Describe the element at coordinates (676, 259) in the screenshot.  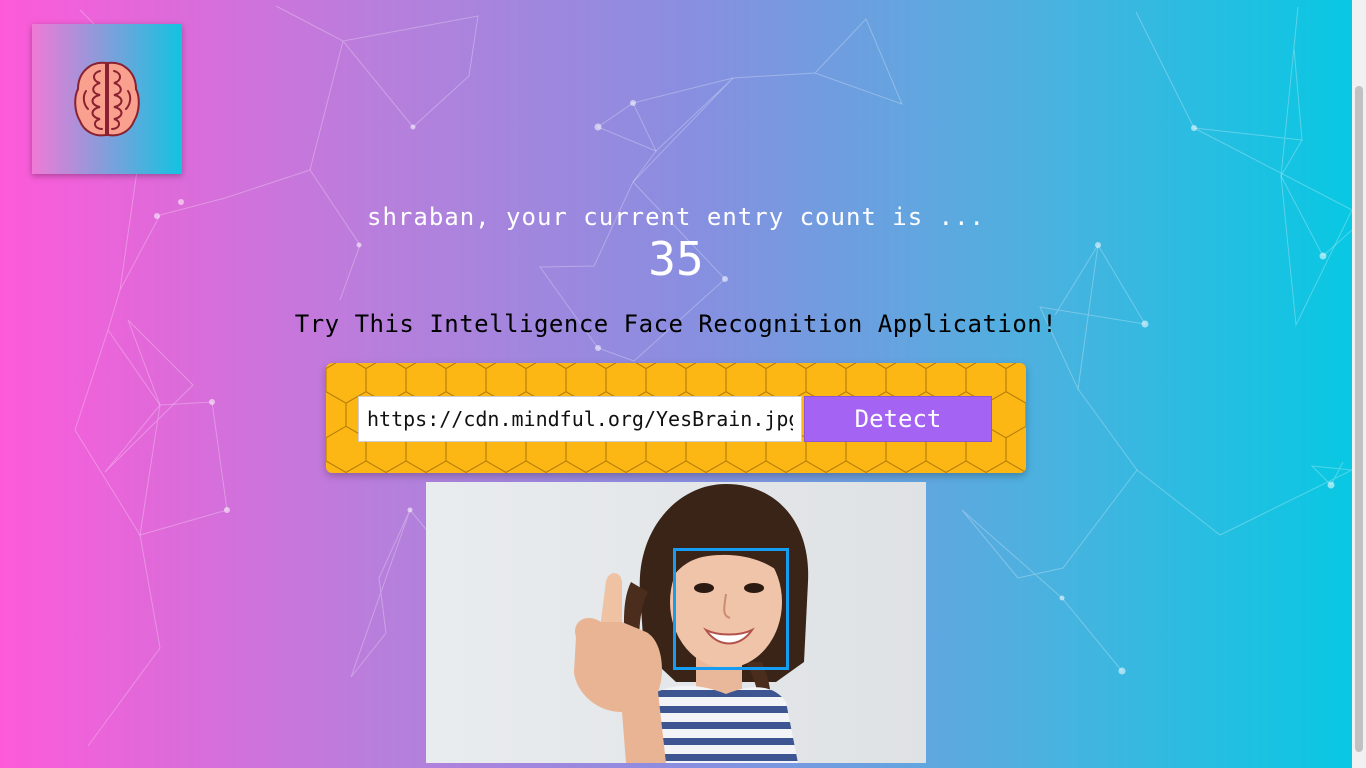
I see `entry-count-value: 35` at that location.